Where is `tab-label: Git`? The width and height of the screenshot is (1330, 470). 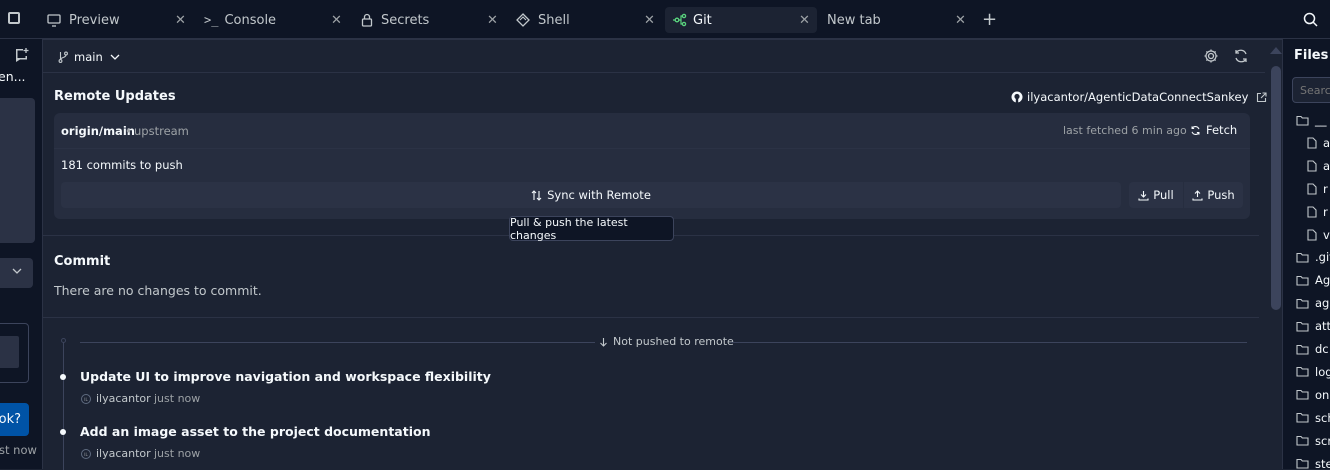 tab-label: Git is located at coordinates (702, 20).